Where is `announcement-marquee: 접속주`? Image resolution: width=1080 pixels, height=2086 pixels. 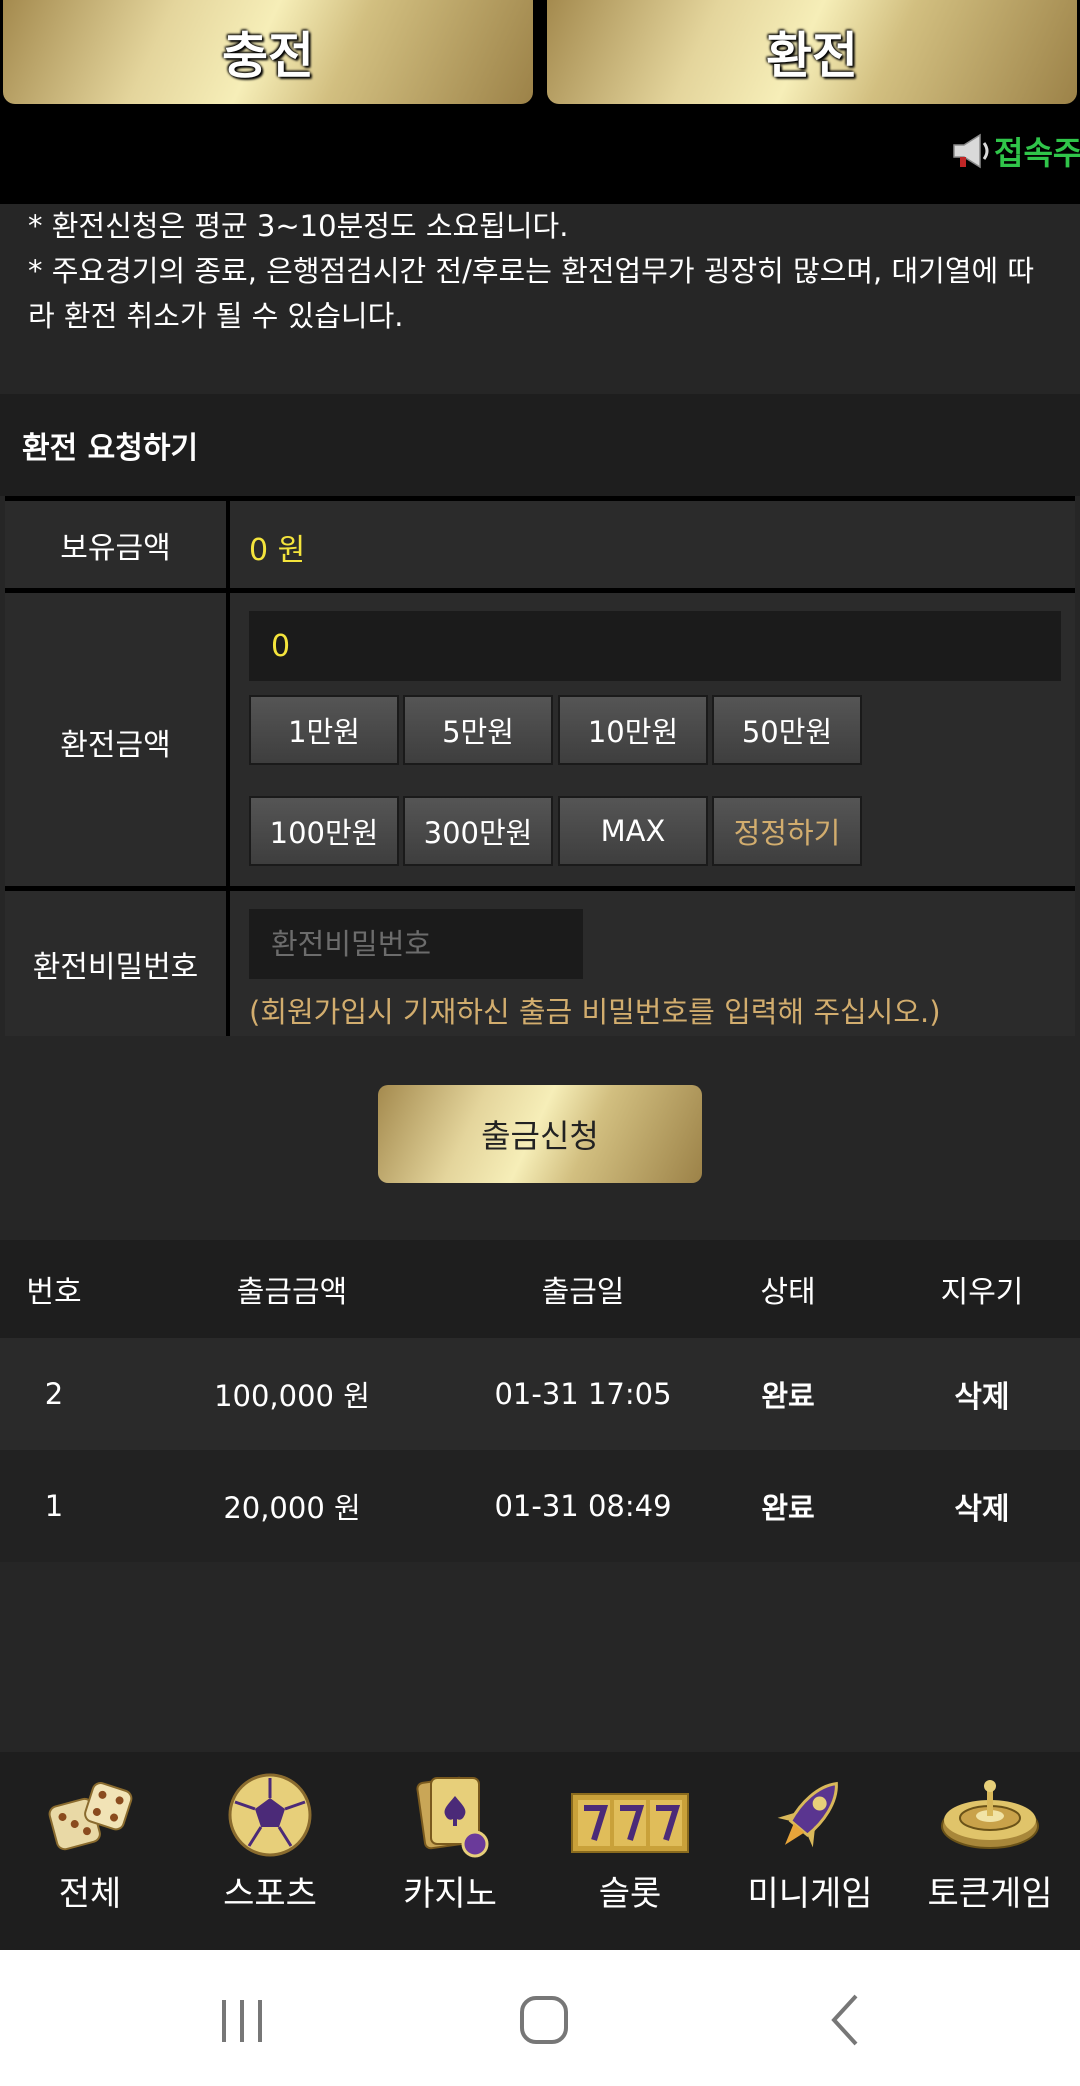 announcement-marquee: 접속주 is located at coordinates (540, 156).